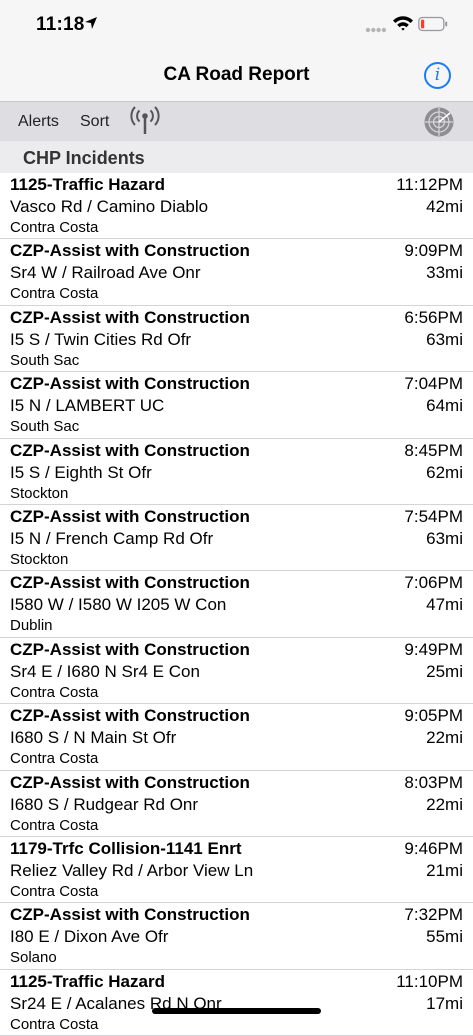 Image resolution: width=473 pixels, height=1036 pixels. Describe the element at coordinates (31, 626) in the screenshot. I see `incident-area: Dublin` at that location.